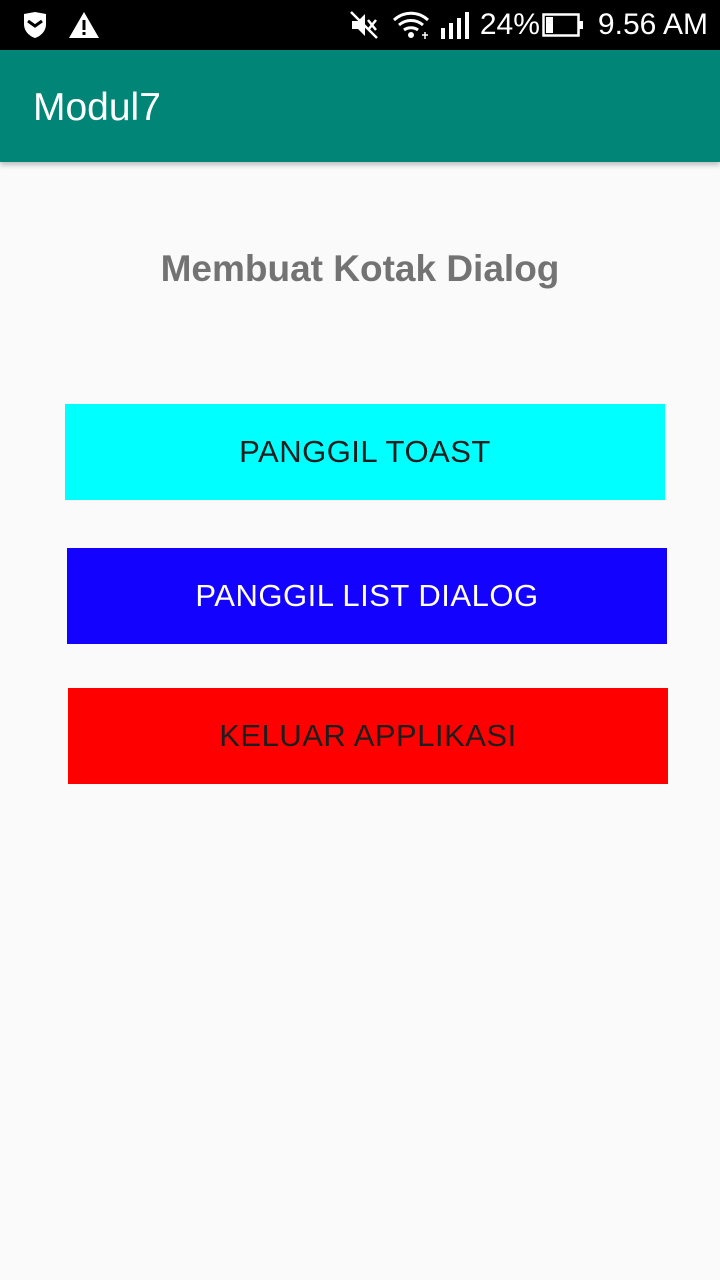 The image size is (720, 1280). Describe the element at coordinates (84, 25) in the screenshot. I see `warning-icon` at that location.